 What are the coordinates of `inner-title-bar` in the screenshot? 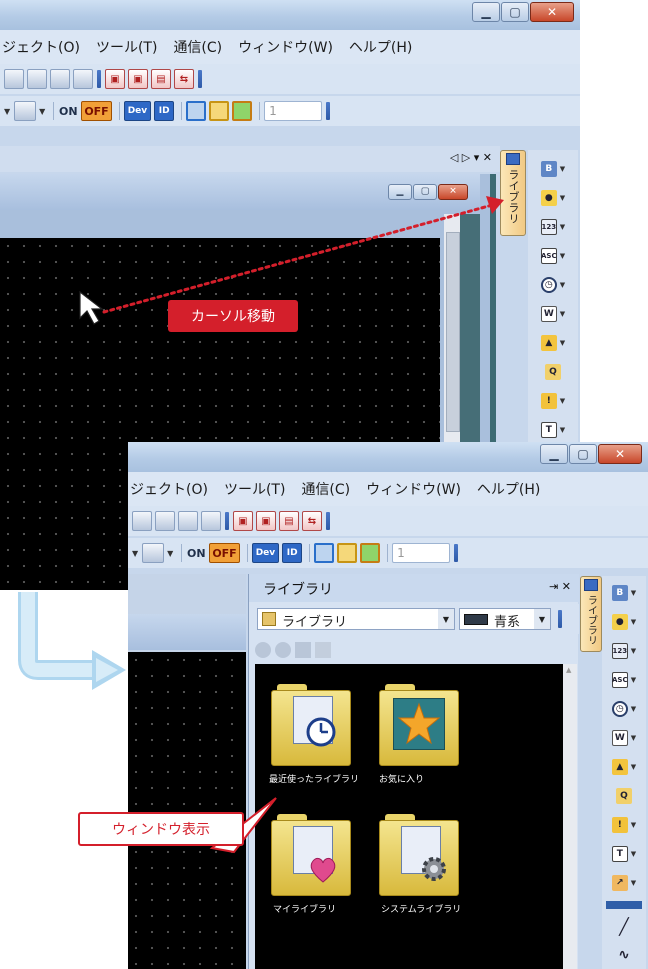 It's located at (187, 632).